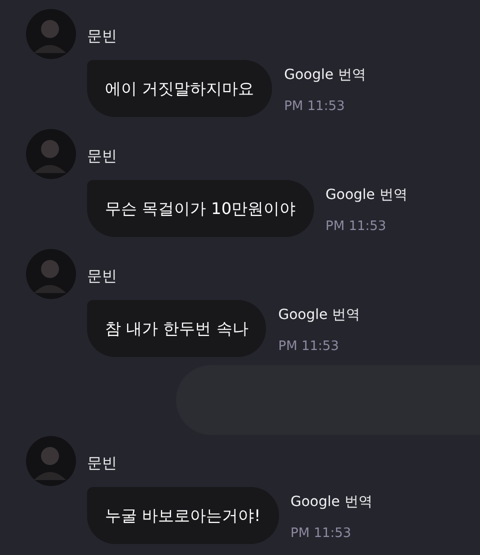 The image size is (480, 555). I want to click on message-bubble: 무슨 목걸이가 10만원이야, so click(200, 208).